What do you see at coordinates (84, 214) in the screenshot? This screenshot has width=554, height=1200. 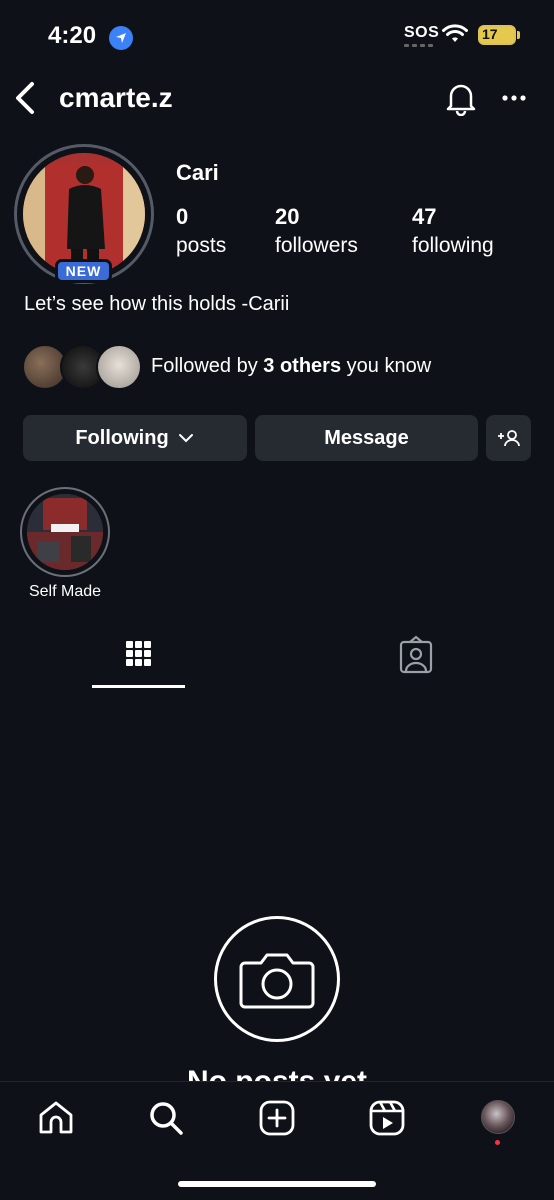 I see `profile-avatar` at bounding box center [84, 214].